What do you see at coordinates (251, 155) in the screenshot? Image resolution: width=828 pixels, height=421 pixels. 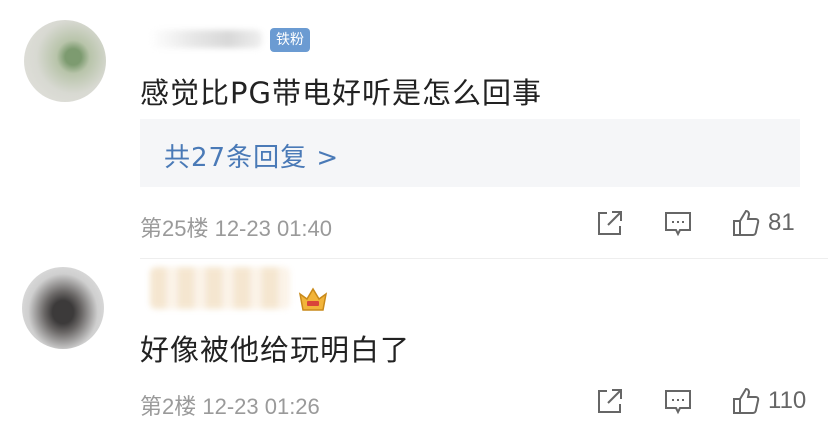 I see `replies-link: 共27条回复 >` at bounding box center [251, 155].